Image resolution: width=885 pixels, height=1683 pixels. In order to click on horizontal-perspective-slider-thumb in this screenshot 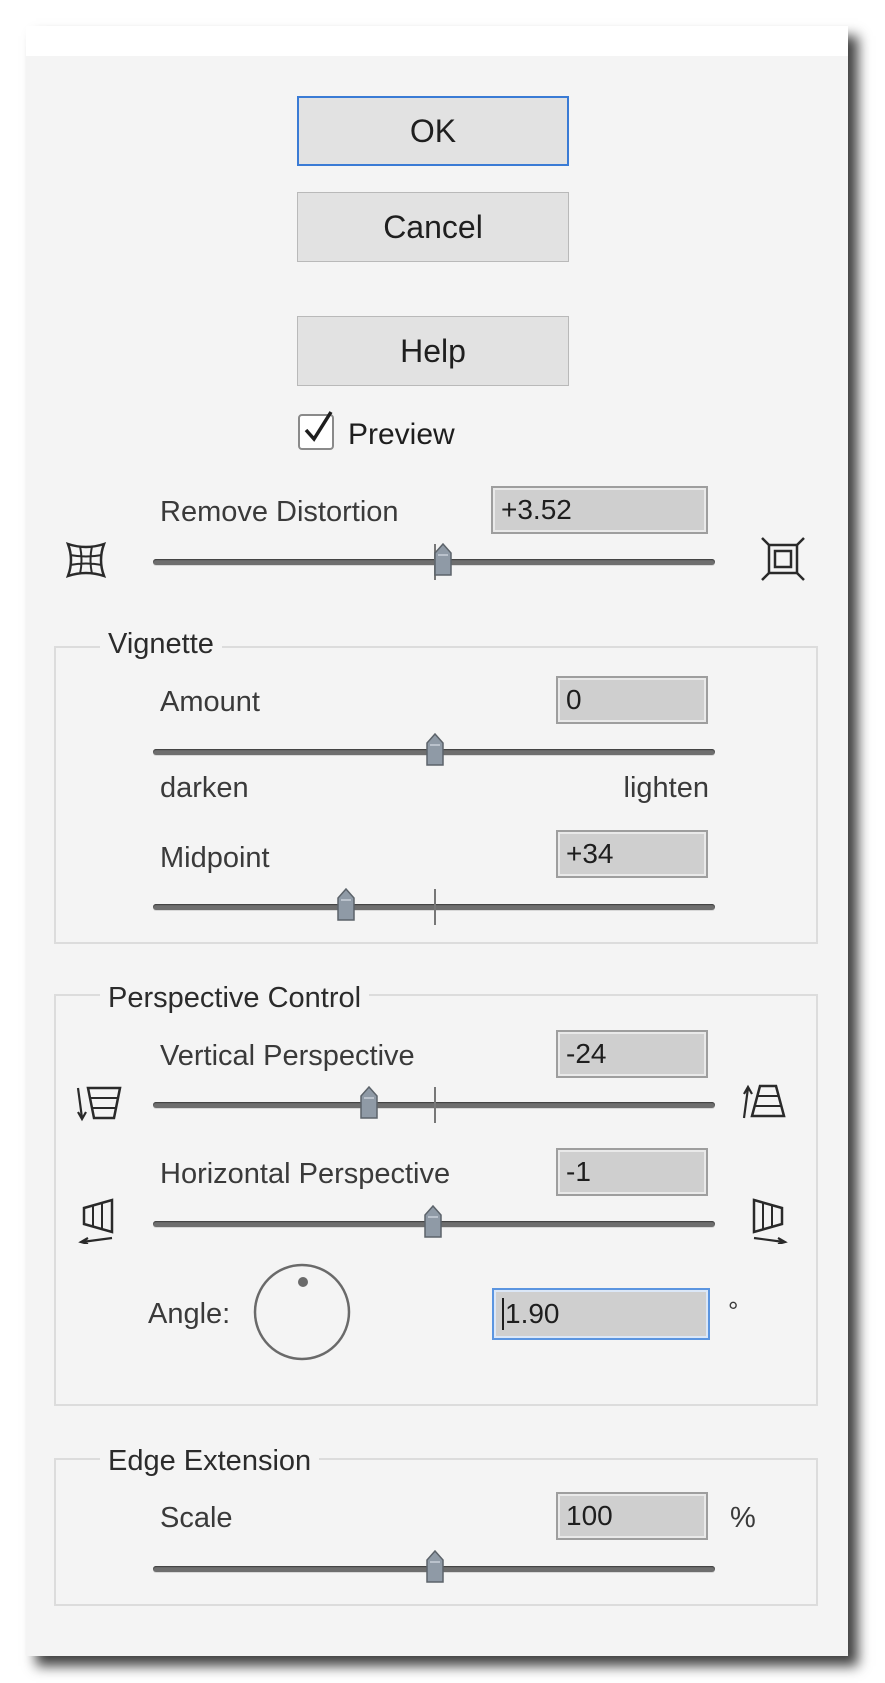, I will do `click(433, 1222)`.